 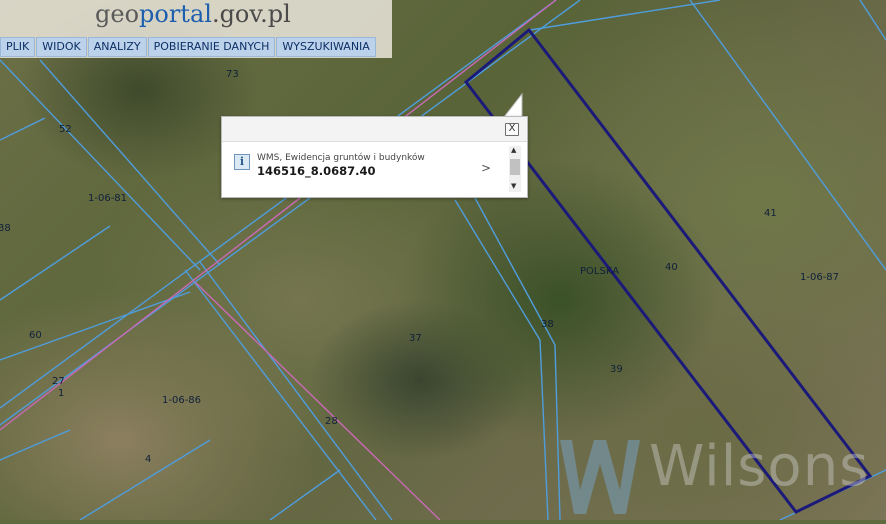 I want to click on scrollbar-thumb, so click(x=515, y=167).